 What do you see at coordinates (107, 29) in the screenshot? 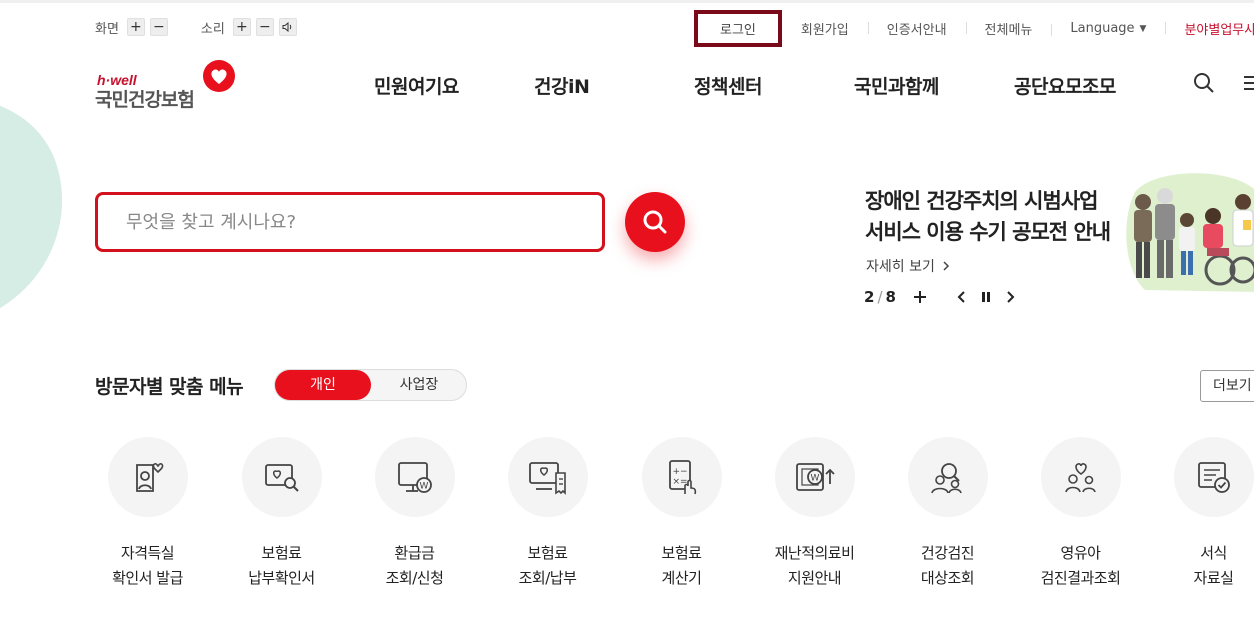
I see `screen-label: 화면` at bounding box center [107, 29].